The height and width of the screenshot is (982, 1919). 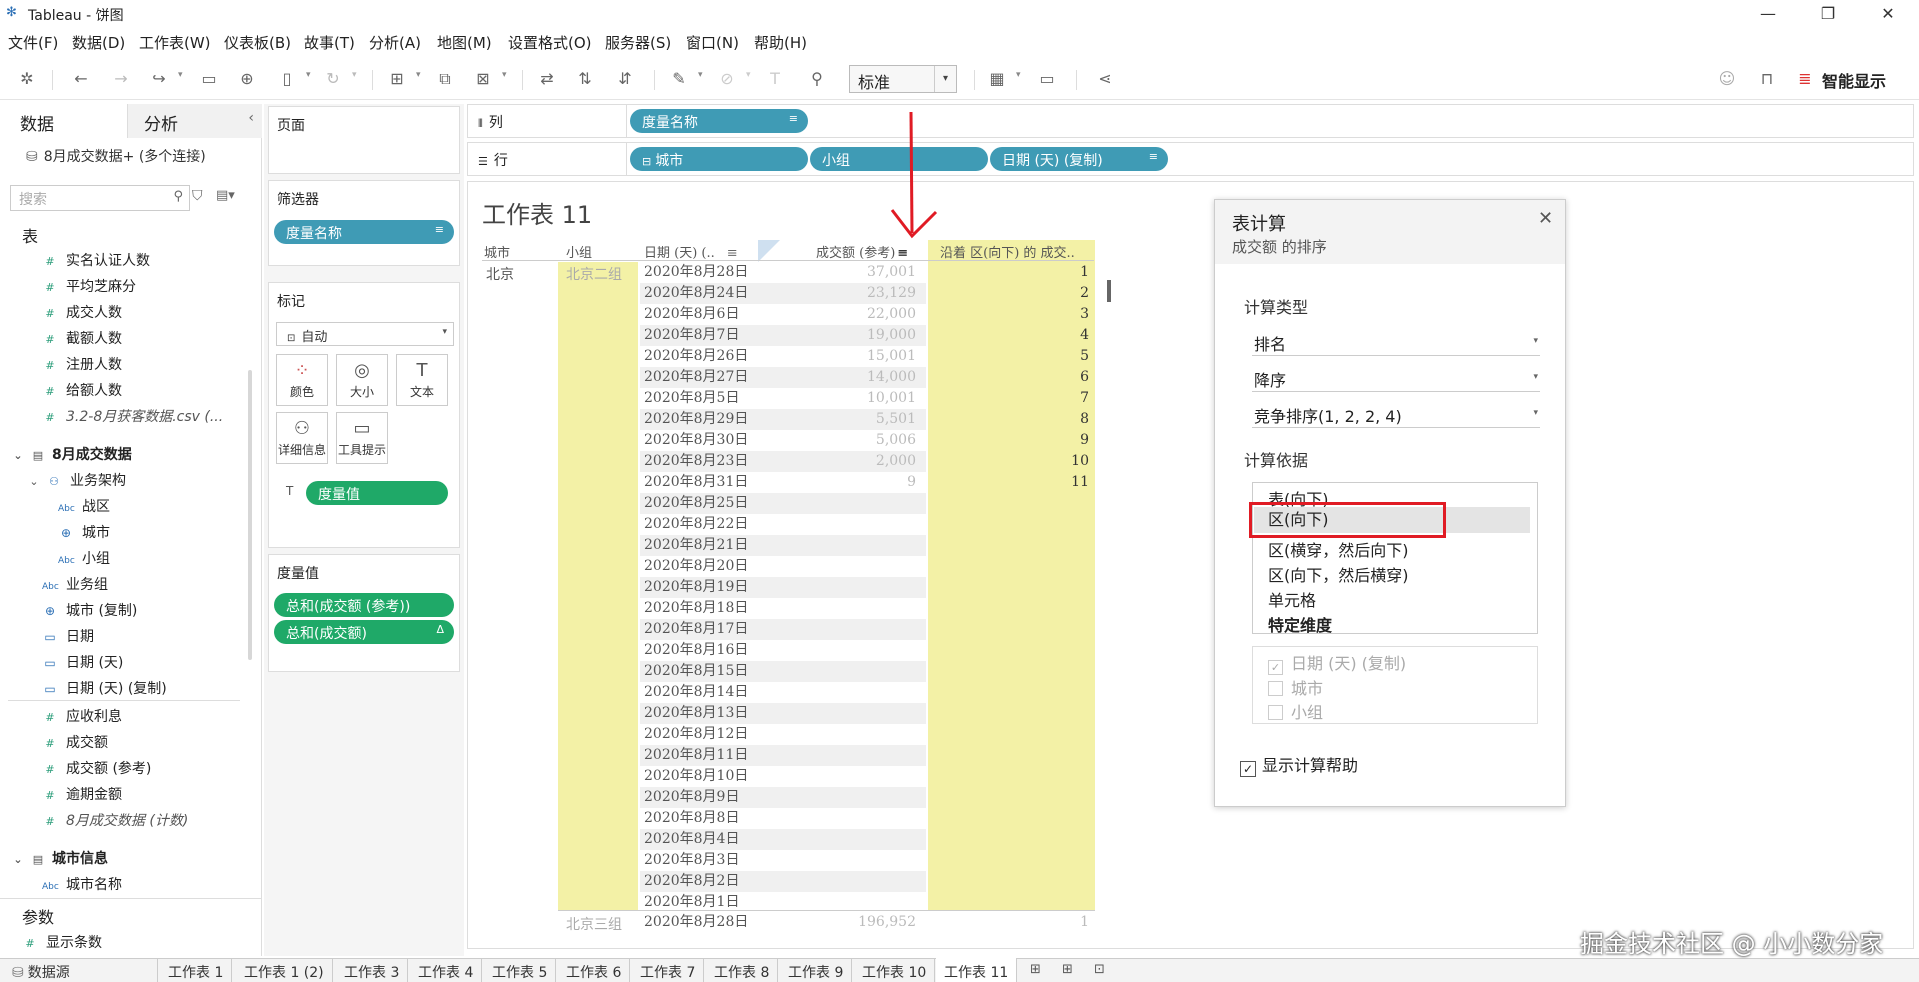 What do you see at coordinates (446, 970) in the screenshot?
I see `sheet-tab: 工作表 4` at bounding box center [446, 970].